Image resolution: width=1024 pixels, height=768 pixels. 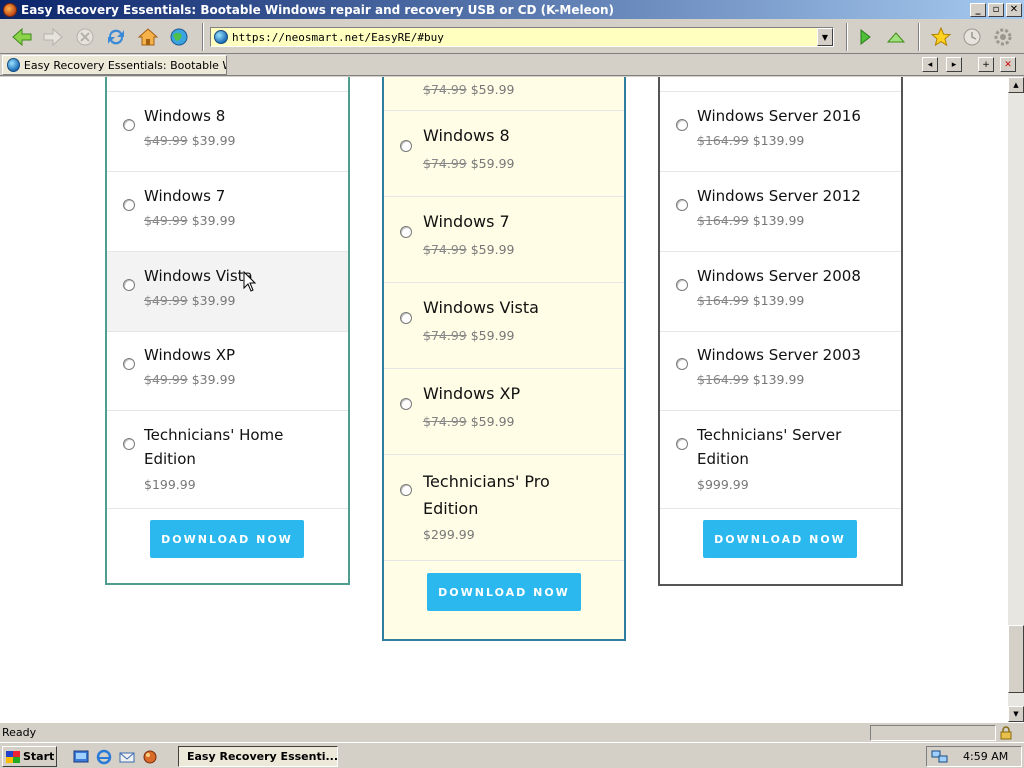 What do you see at coordinates (954, 64) in the screenshot?
I see `tab-next-icon: ▸` at bounding box center [954, 64].